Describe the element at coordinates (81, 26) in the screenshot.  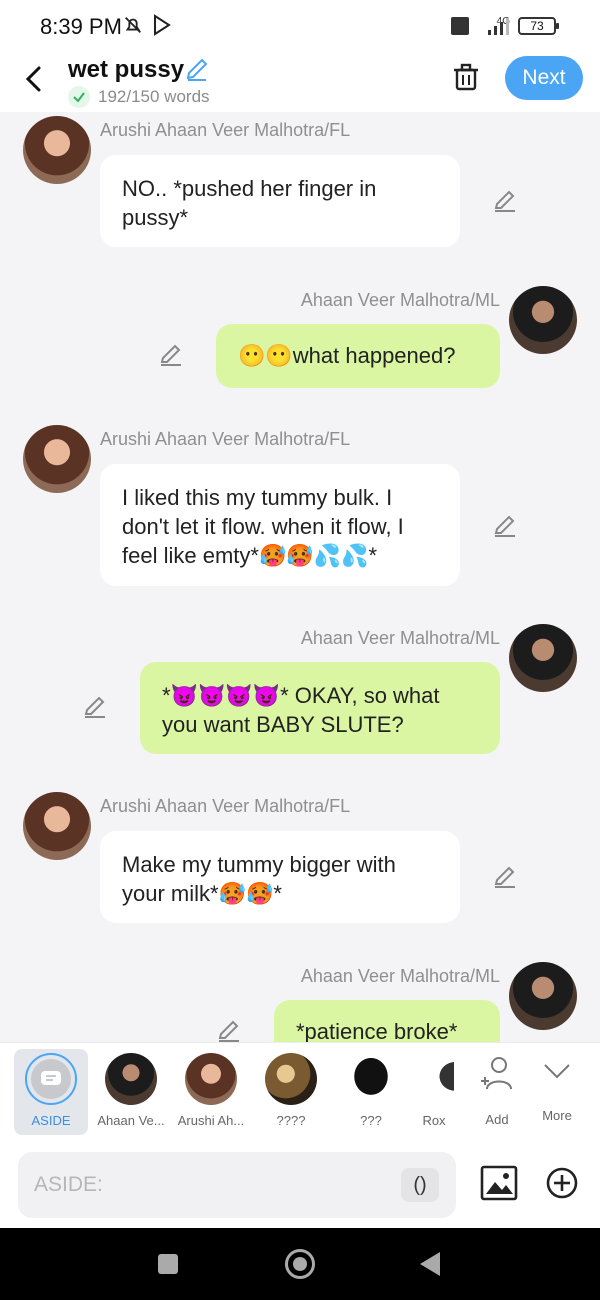
I see `status-time: 8:39 PM` at that location.